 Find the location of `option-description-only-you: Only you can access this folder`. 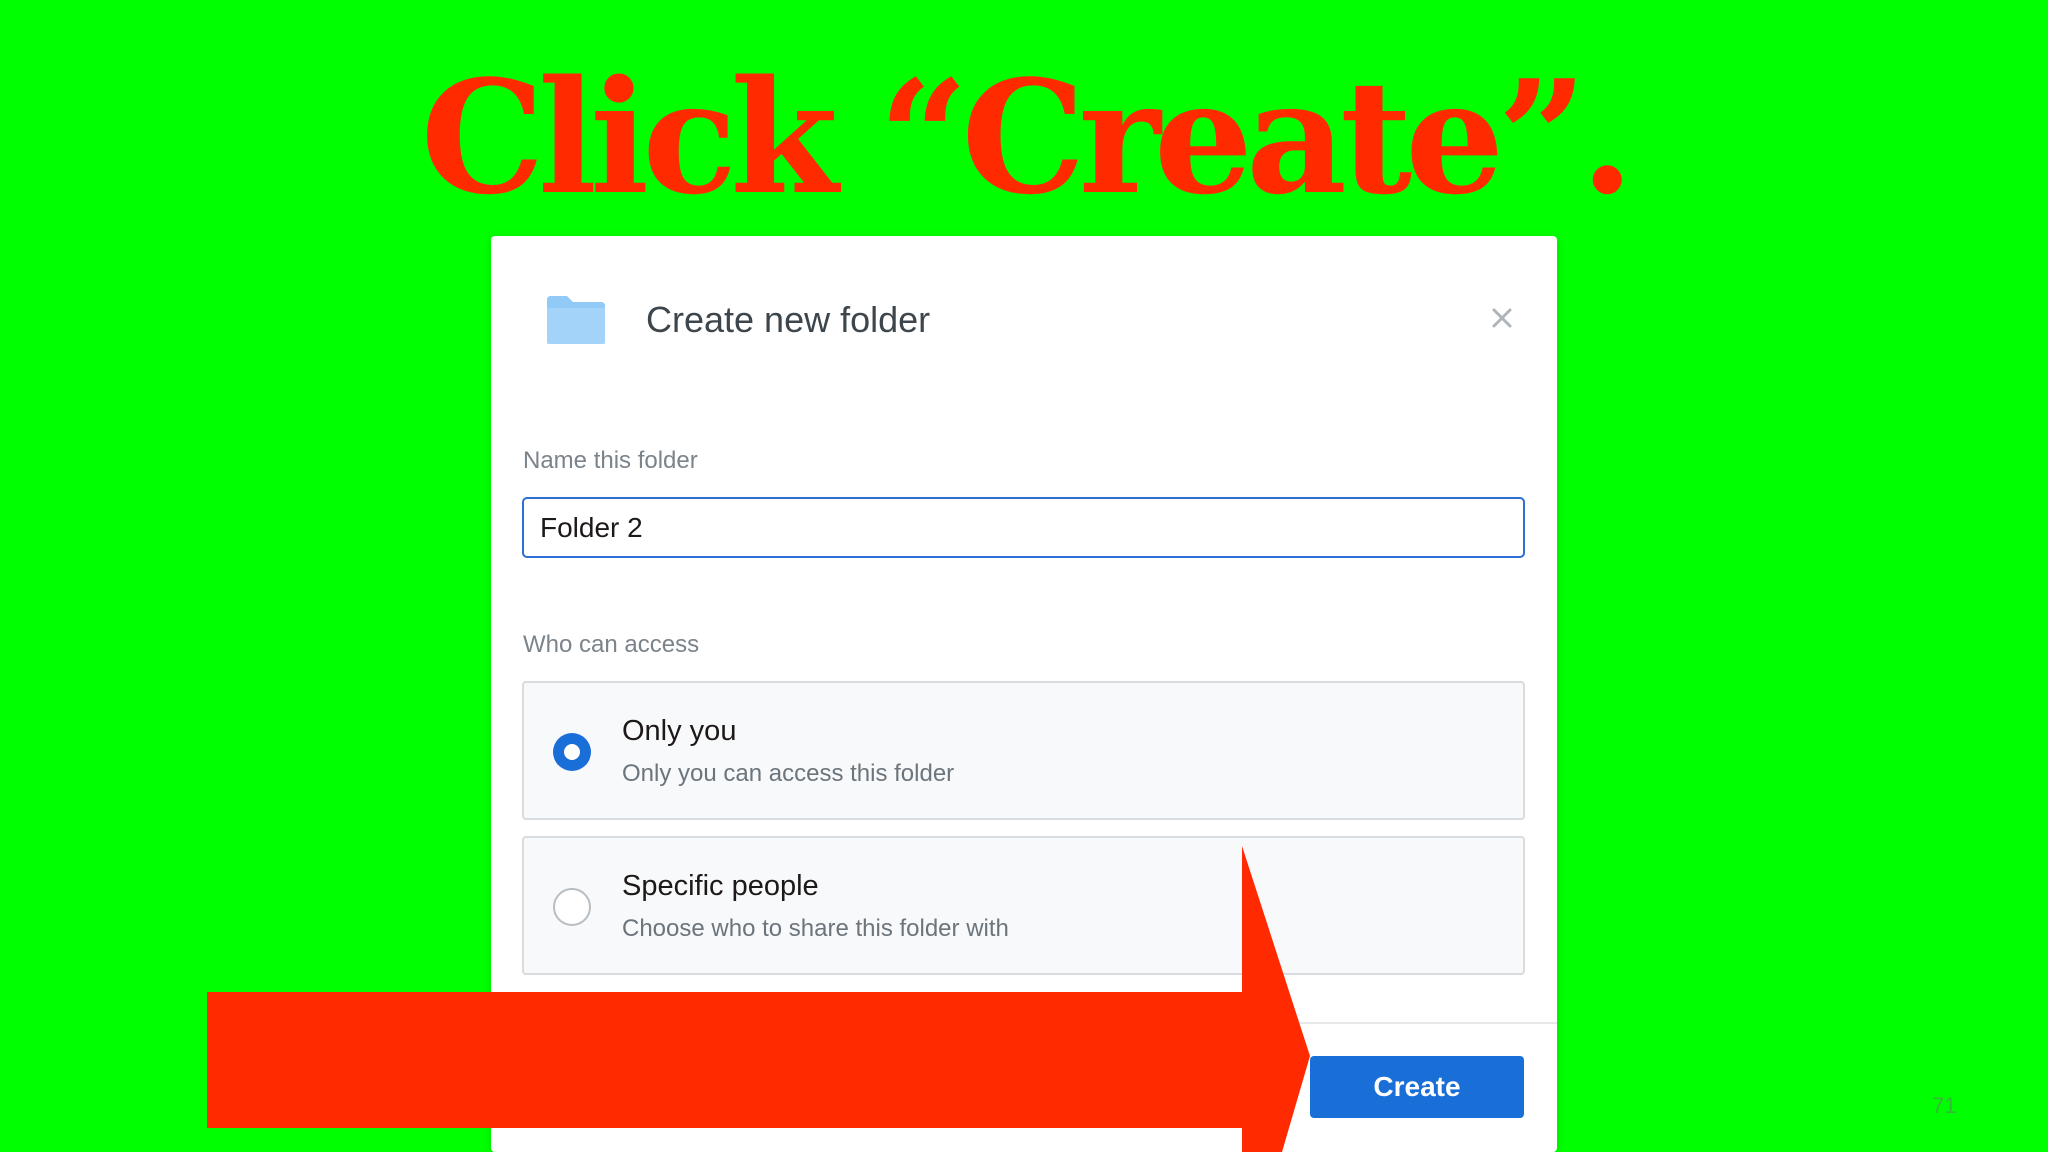

option-description-only-you: Only you can access this folder is located at coordinates (788, 773).